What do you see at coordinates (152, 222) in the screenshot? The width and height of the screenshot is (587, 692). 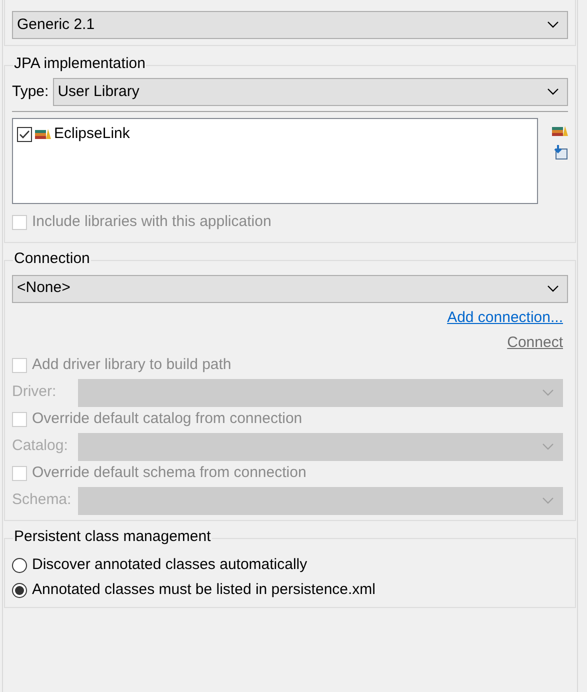 I see `include-libraries-label: Include libraries with this application` at bounding box center [152, 222].